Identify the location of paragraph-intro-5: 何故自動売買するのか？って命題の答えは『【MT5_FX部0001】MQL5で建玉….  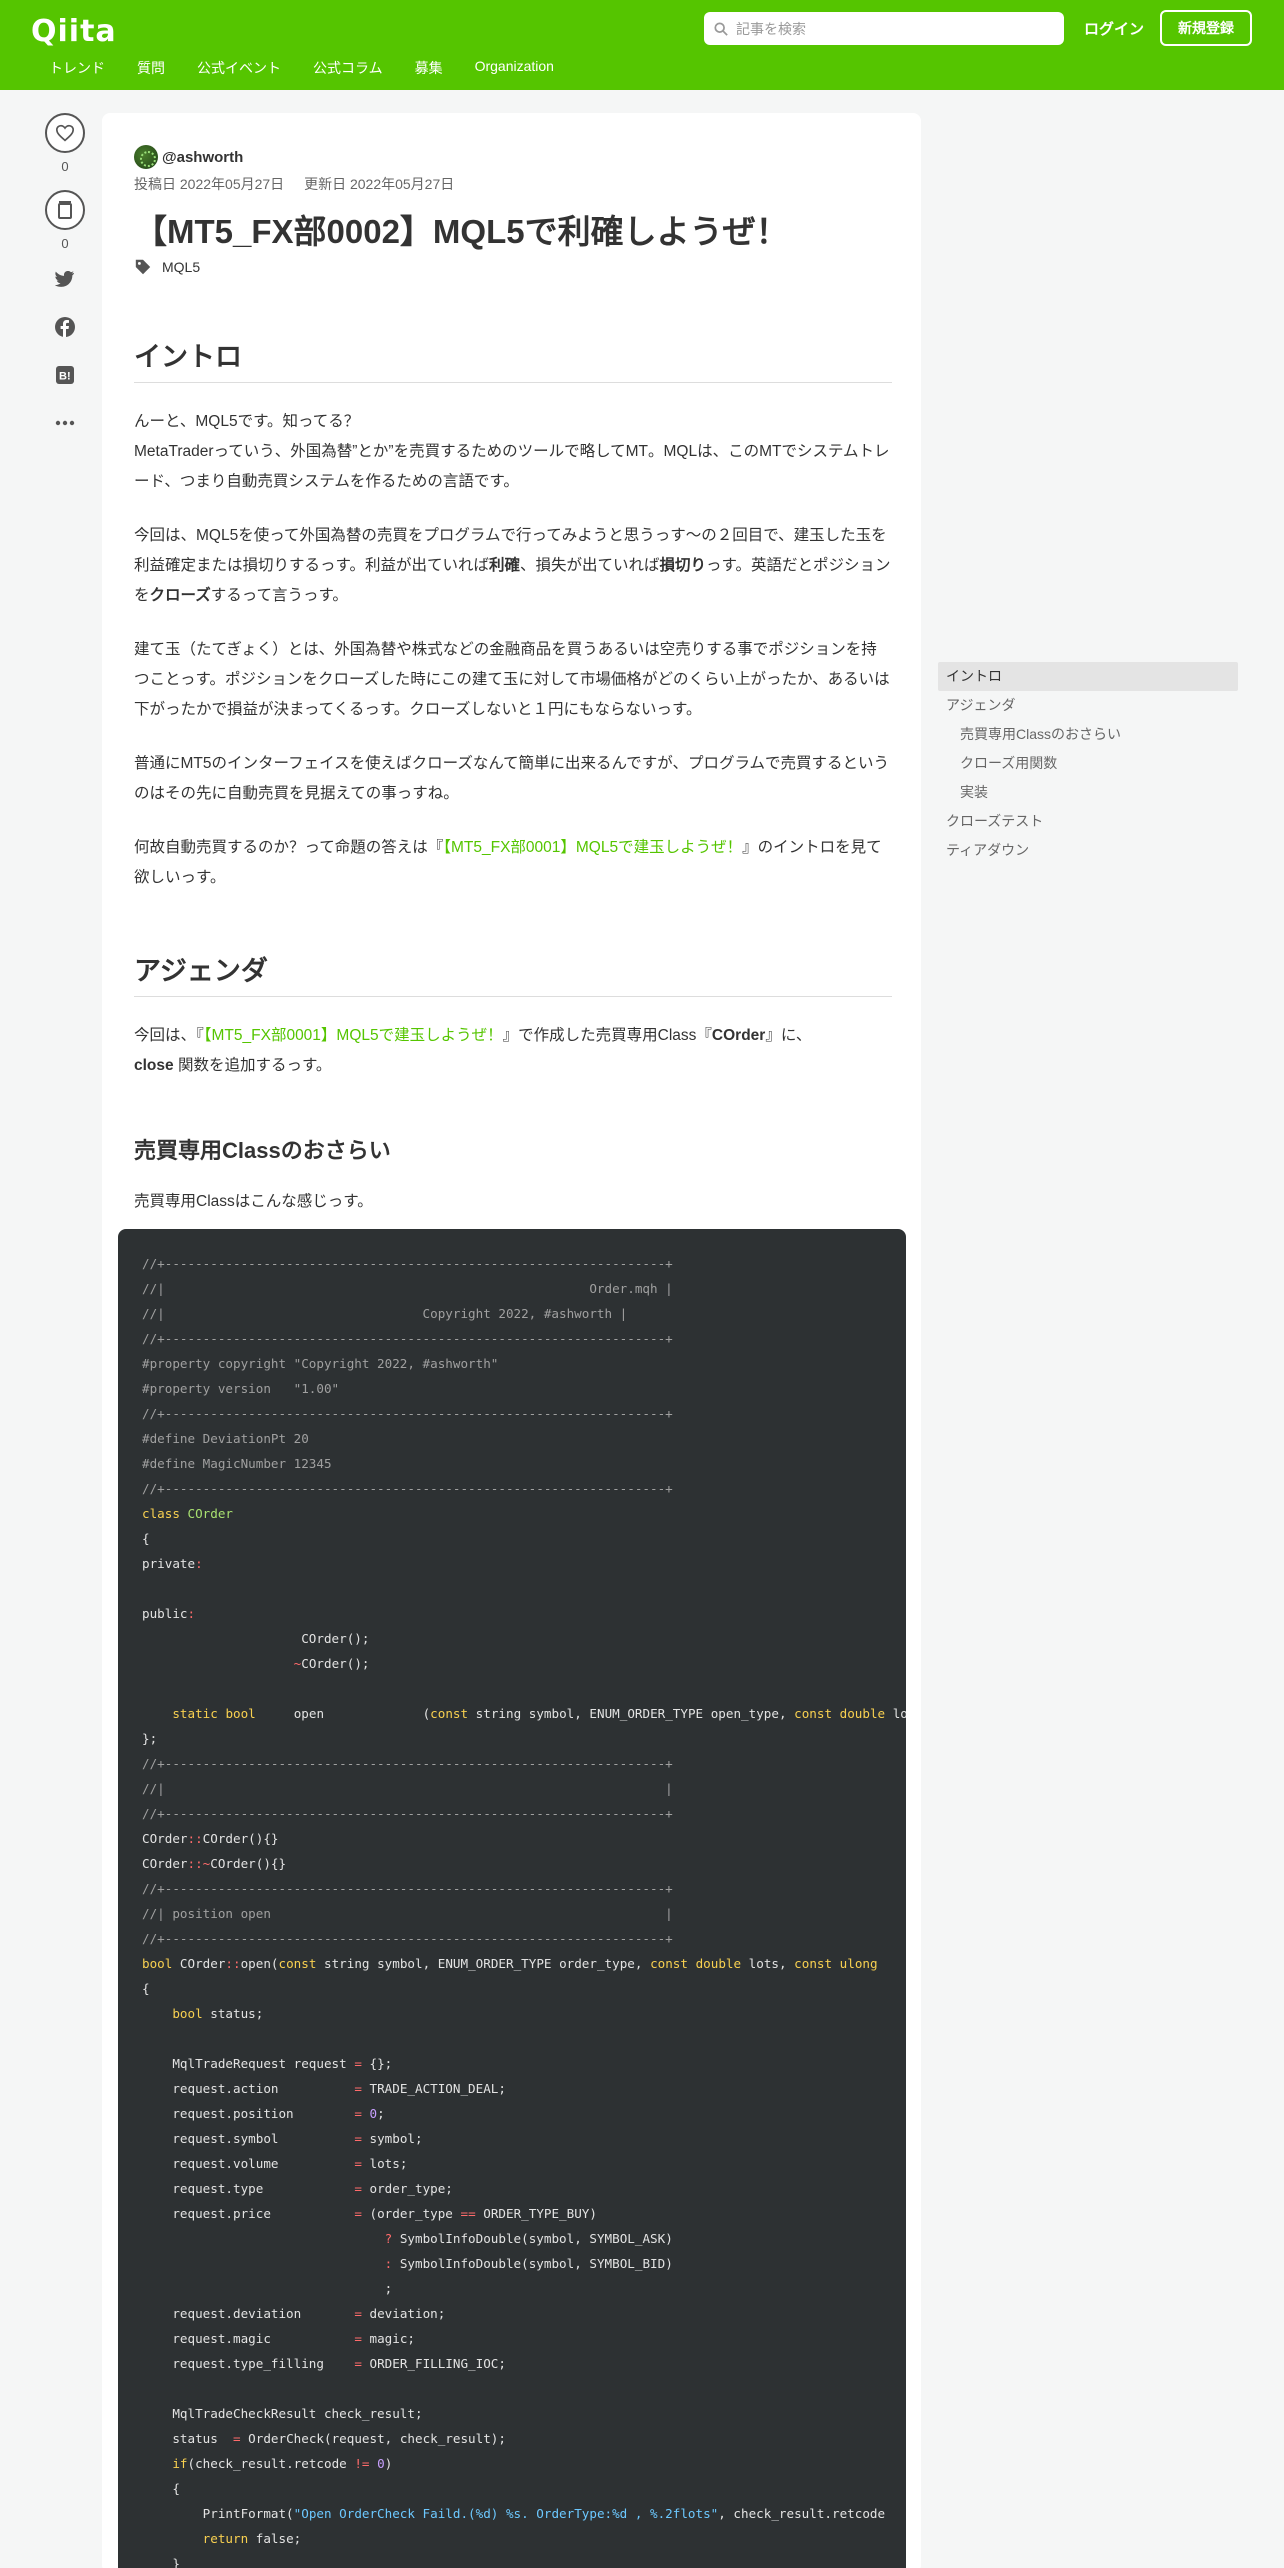
(513, 863).